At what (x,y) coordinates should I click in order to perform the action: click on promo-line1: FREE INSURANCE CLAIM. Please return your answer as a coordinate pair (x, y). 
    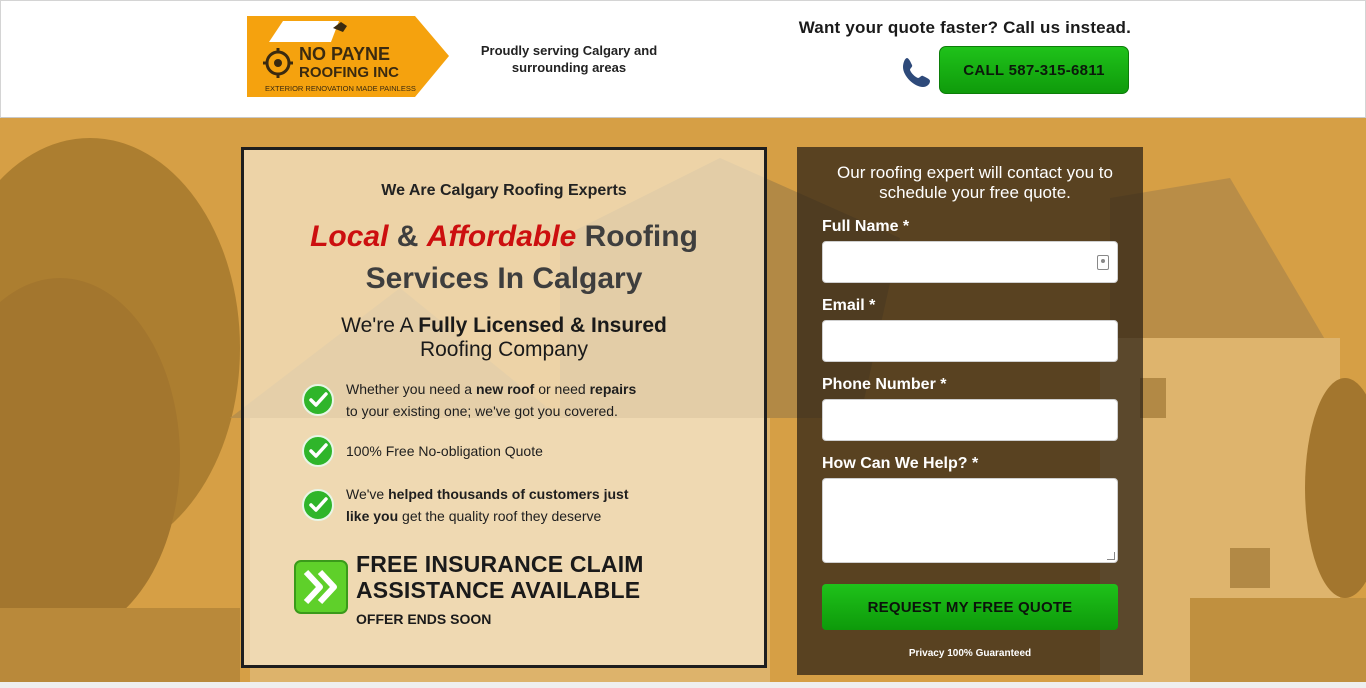
    Looking at the image, I should click on (500, 564).